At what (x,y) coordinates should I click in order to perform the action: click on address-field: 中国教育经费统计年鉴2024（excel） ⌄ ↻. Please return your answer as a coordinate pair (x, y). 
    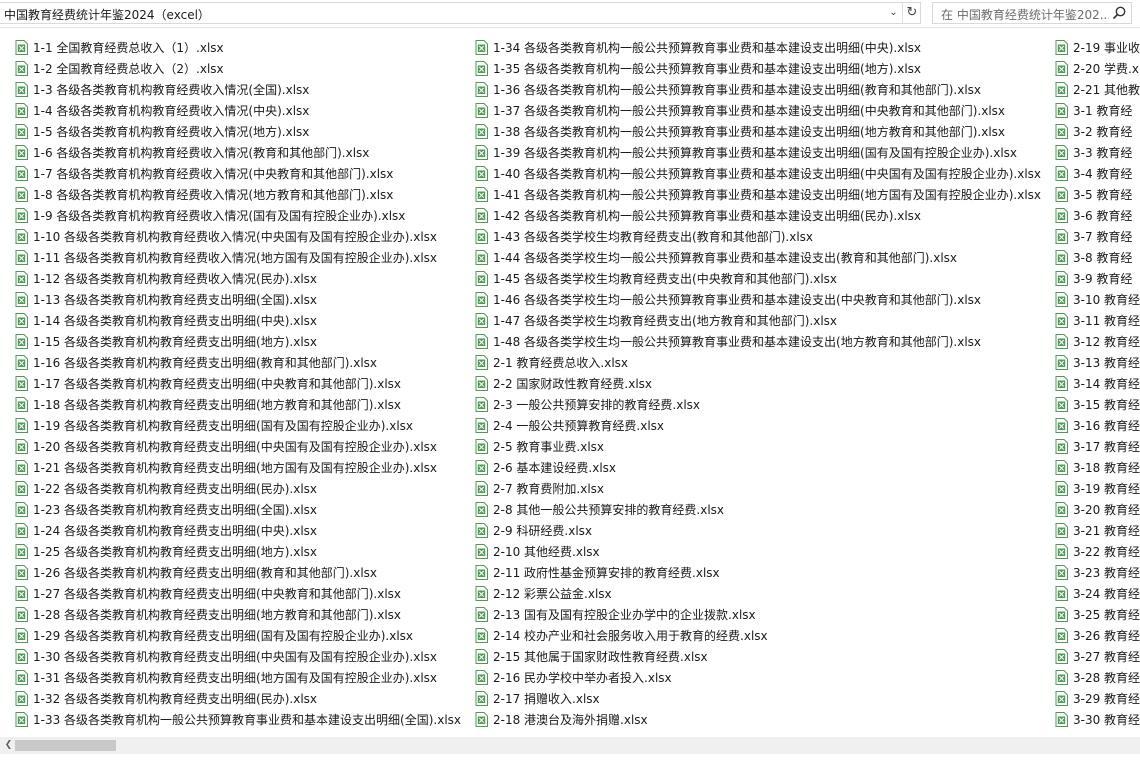
    Looking at the image, I should click on (460, 13).